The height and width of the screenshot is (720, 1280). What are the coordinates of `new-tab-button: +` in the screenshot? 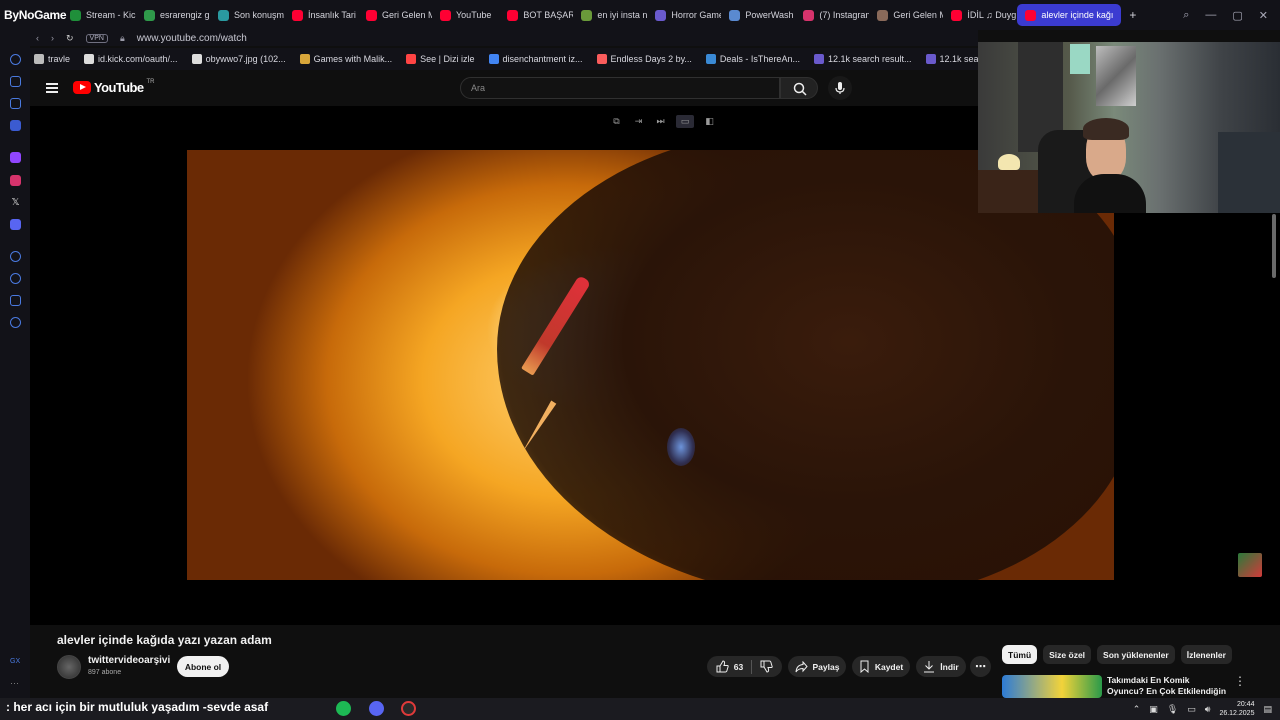 It's located at (1132, 15).